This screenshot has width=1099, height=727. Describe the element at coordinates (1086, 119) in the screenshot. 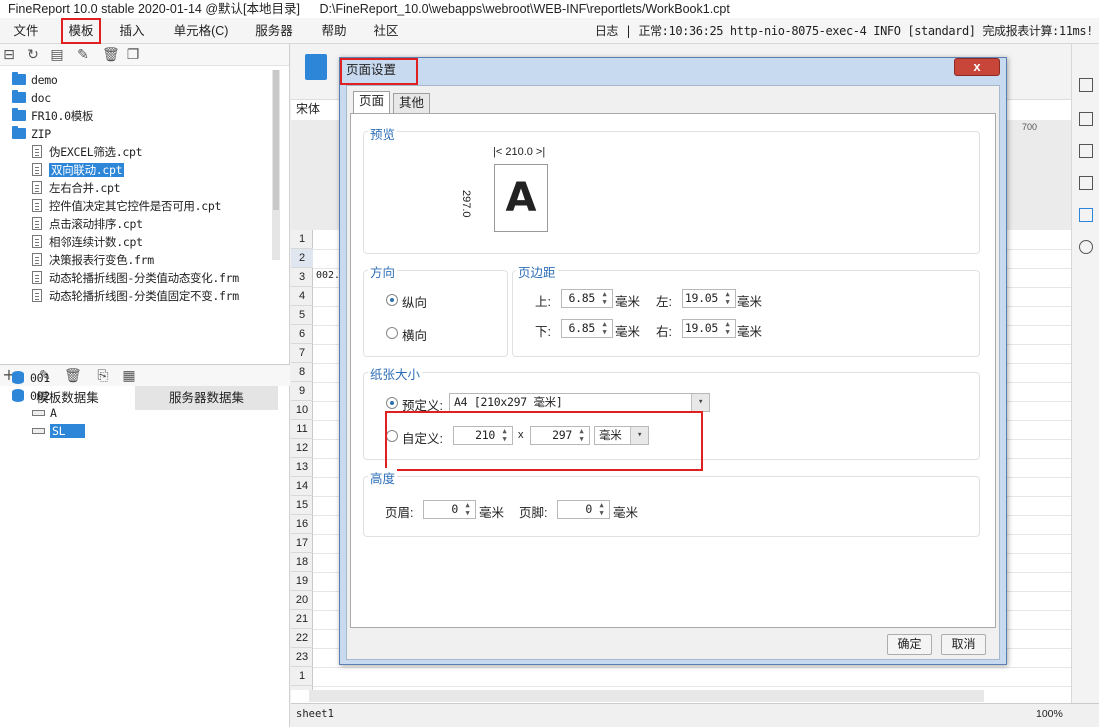

I see `style-icon` at that location.